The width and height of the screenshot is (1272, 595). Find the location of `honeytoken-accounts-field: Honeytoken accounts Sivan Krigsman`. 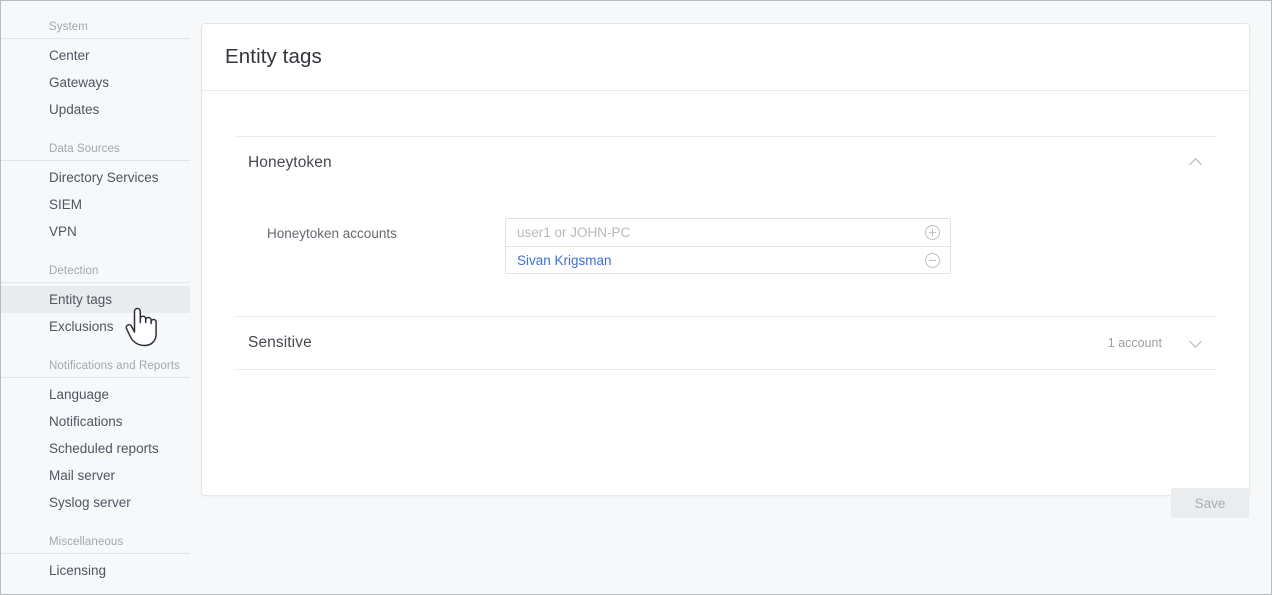

honeytoken-accounts-field: Honeytoken accounts Sivan Krigsman is located at coordinates (725, 231).